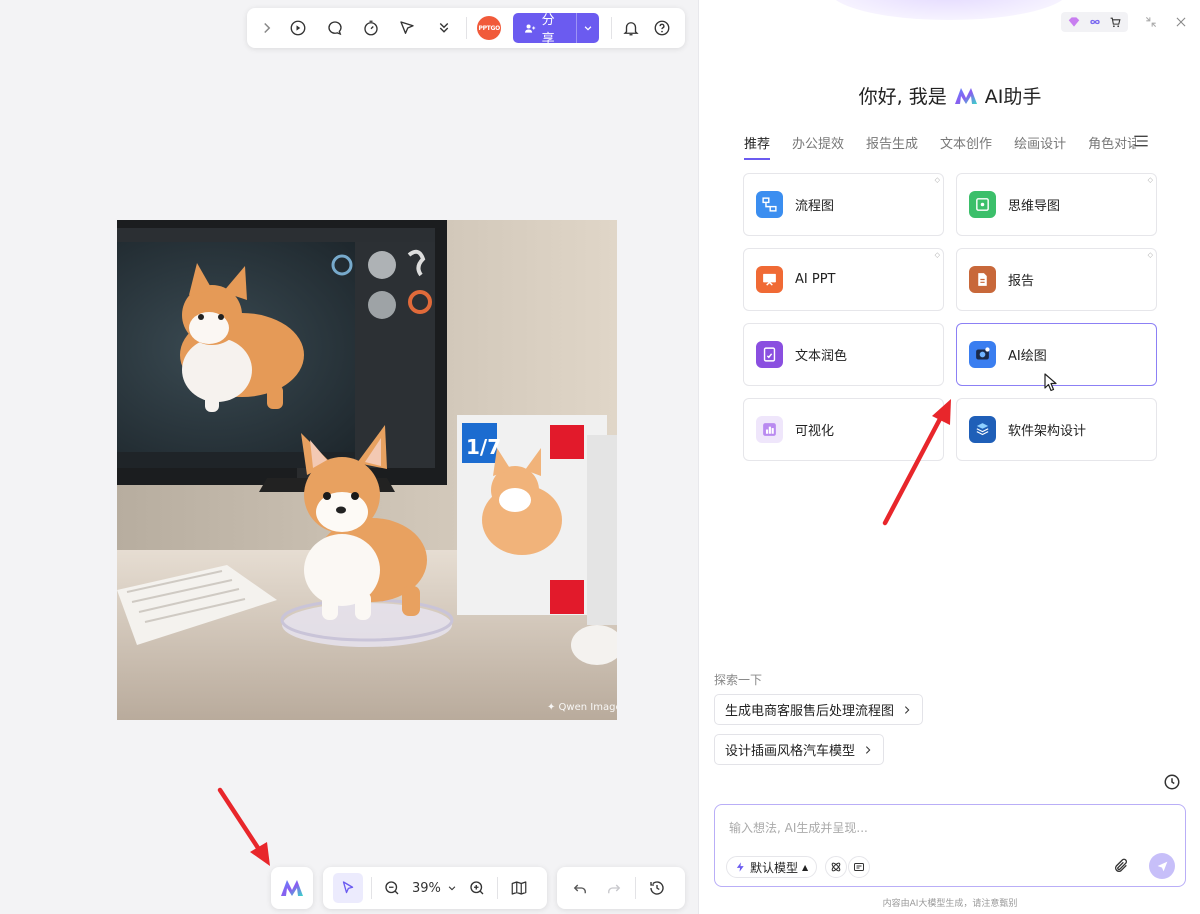  I want to click on share-dropdown-button, so click(587, 28).